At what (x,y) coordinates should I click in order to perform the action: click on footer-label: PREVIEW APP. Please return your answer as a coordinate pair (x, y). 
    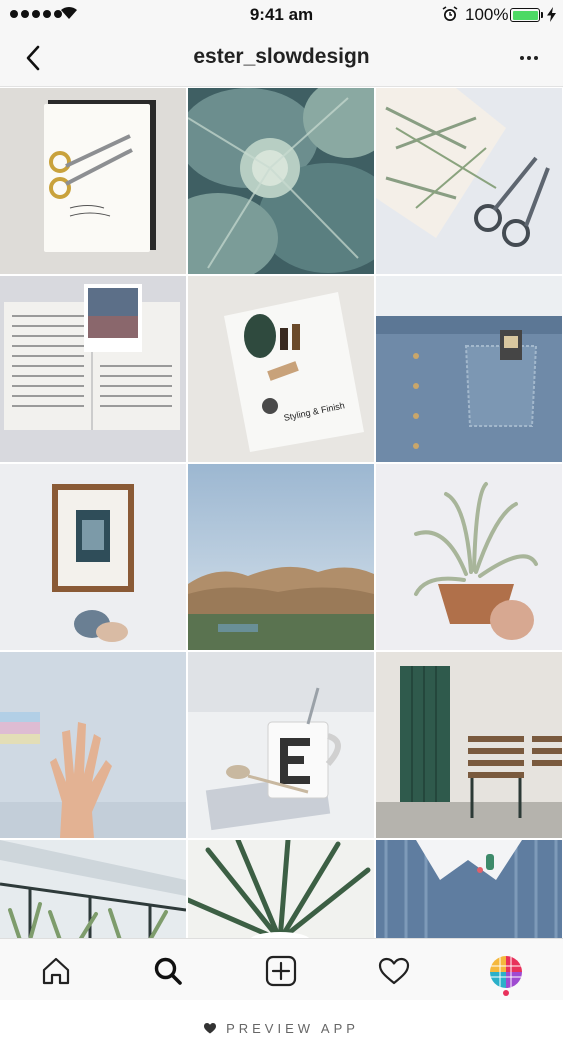
    Looking at the image, I should click on (292, 1028).